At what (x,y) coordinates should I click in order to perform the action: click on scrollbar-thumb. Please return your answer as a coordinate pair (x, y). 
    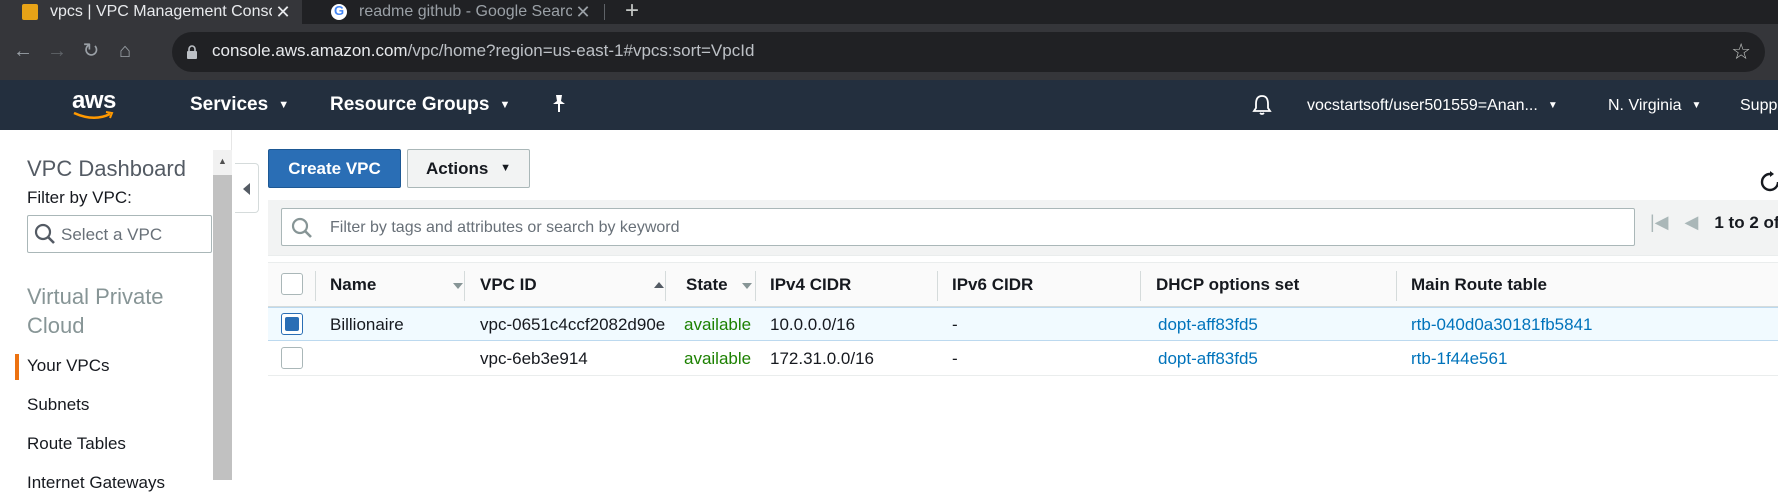
    Looking at the image, I should click on (222, 327).